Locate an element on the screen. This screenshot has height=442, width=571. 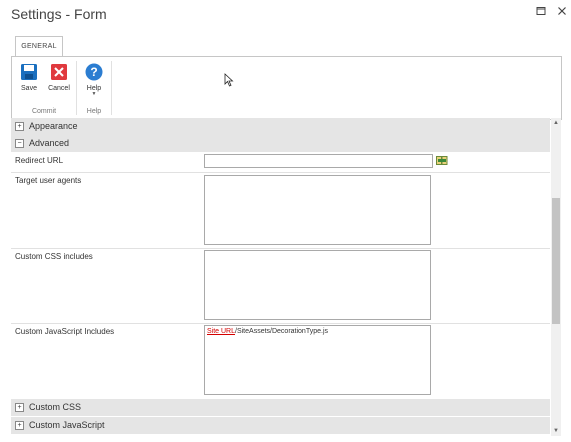
custom-js-includes-label: Custom JavaScript Includes is located at coordinates (65, 331).